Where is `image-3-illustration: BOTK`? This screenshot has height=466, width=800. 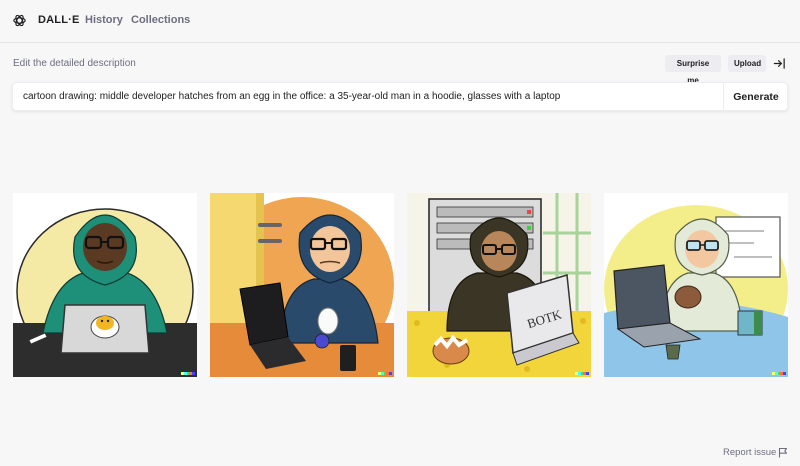 image-3-illustration: BOTK is located at coordinates (499, 285).